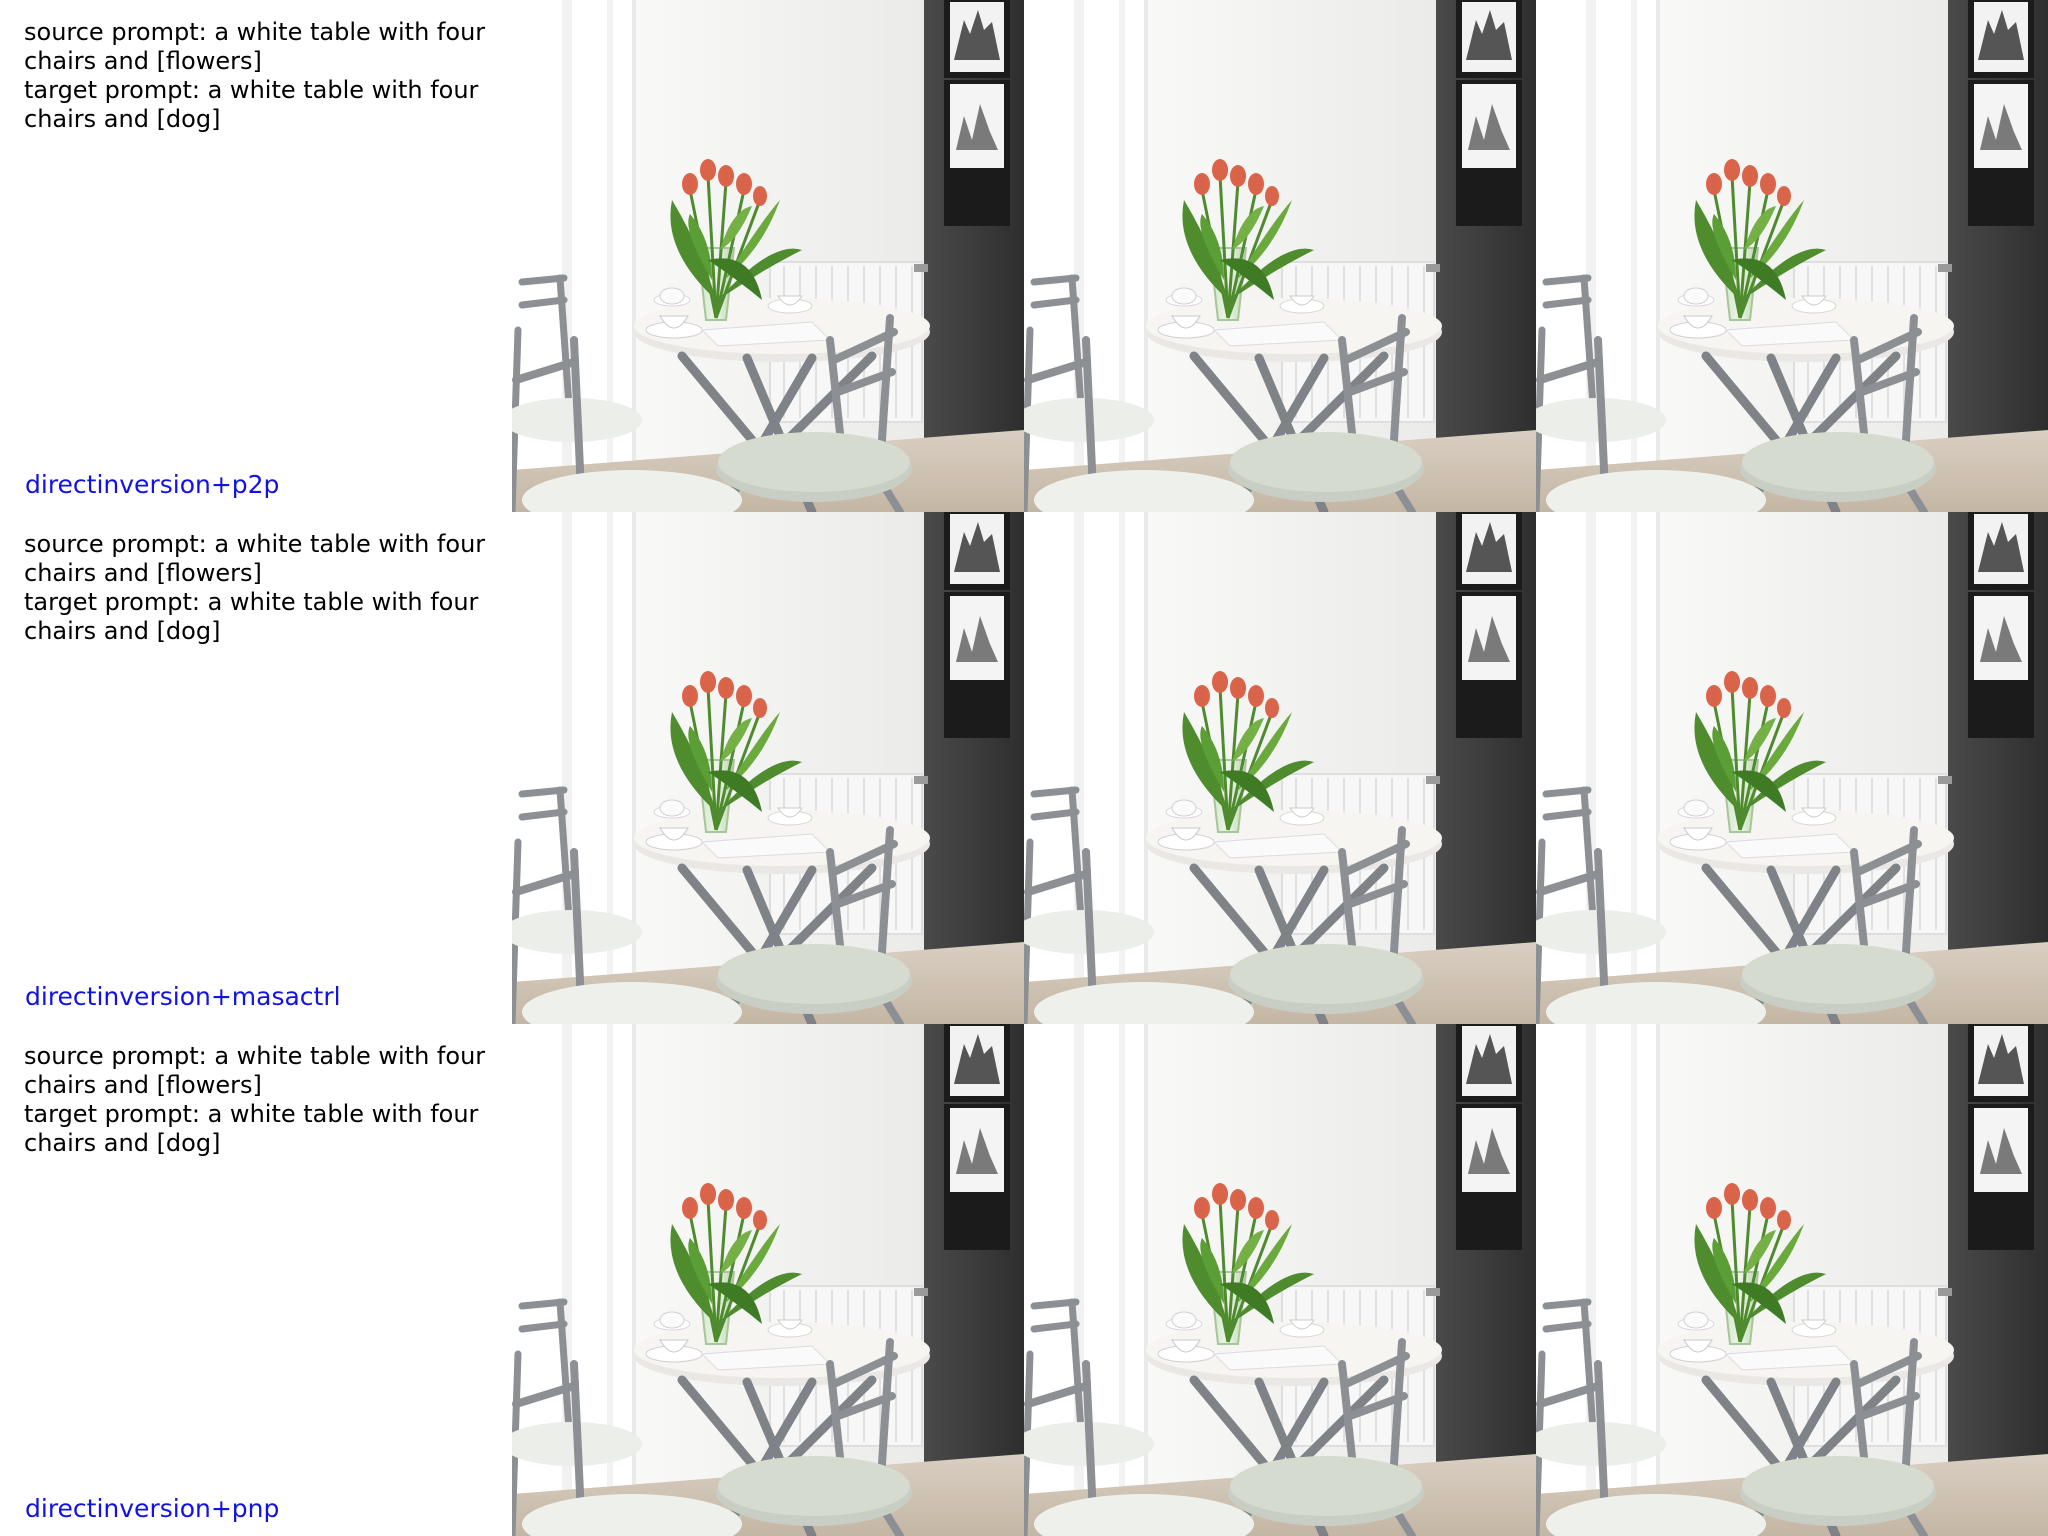 This screenshot has width=2048, height=1536. I want to click on method-label: directinversion+p2p, so click(152, 484).